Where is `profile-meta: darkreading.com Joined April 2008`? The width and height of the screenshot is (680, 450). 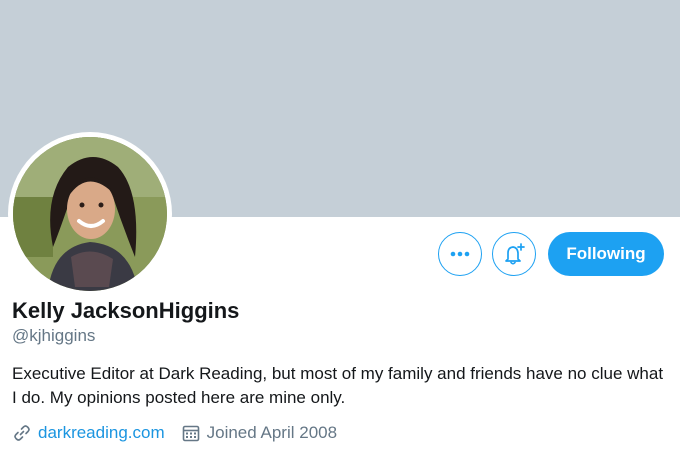 profile-meta: darkreading.com Joined April 2008 is located at coordinates (174, 433).